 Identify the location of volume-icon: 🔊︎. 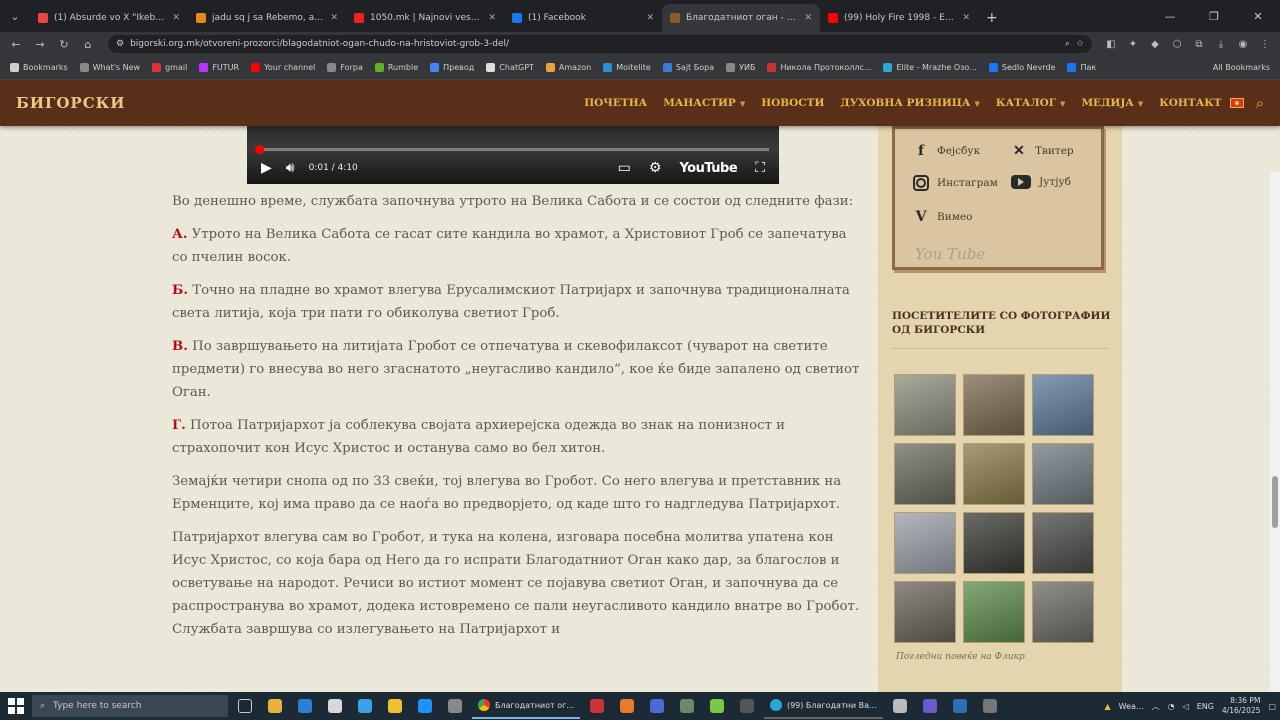
(290, 168).